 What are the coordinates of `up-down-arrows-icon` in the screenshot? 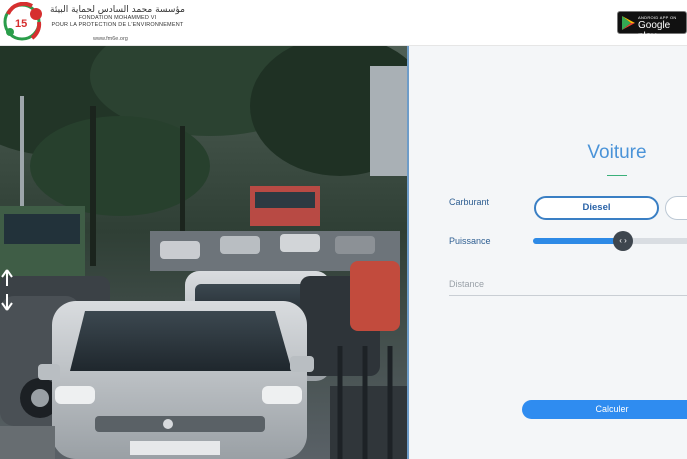 It's located at (7, 290).